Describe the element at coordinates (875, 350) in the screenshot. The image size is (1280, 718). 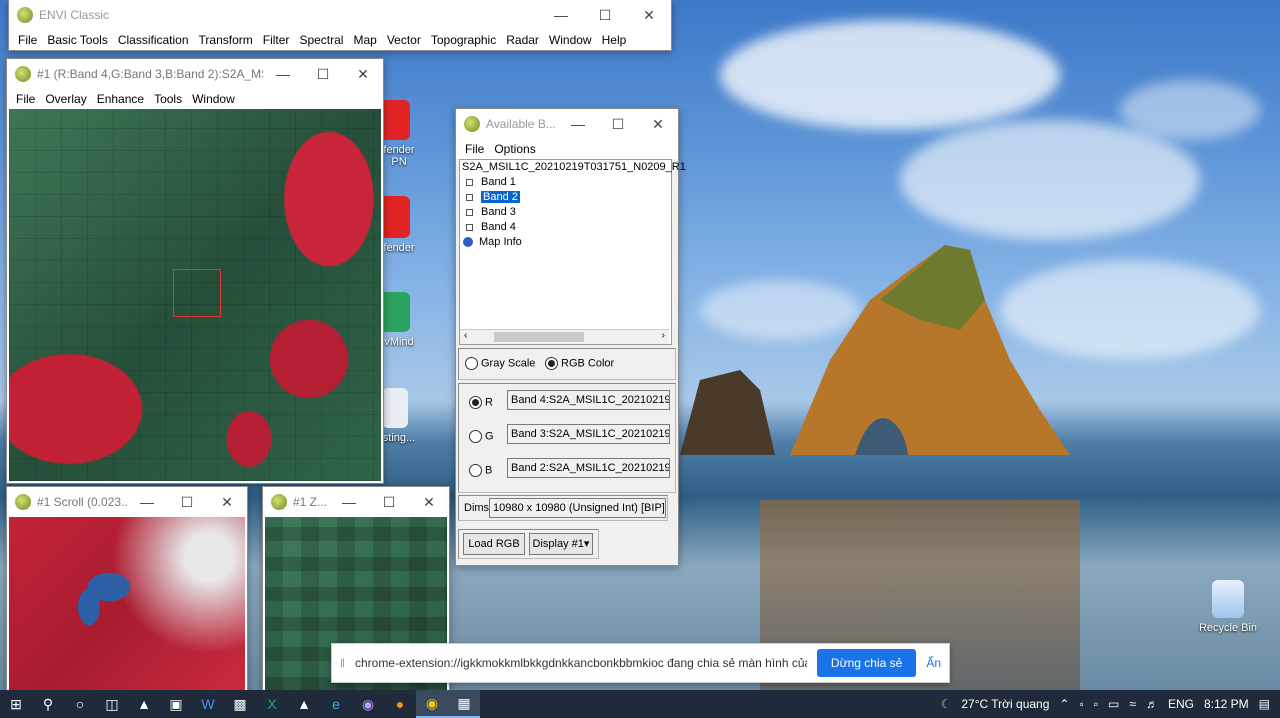
I see `sea-rock-arch` at that location.